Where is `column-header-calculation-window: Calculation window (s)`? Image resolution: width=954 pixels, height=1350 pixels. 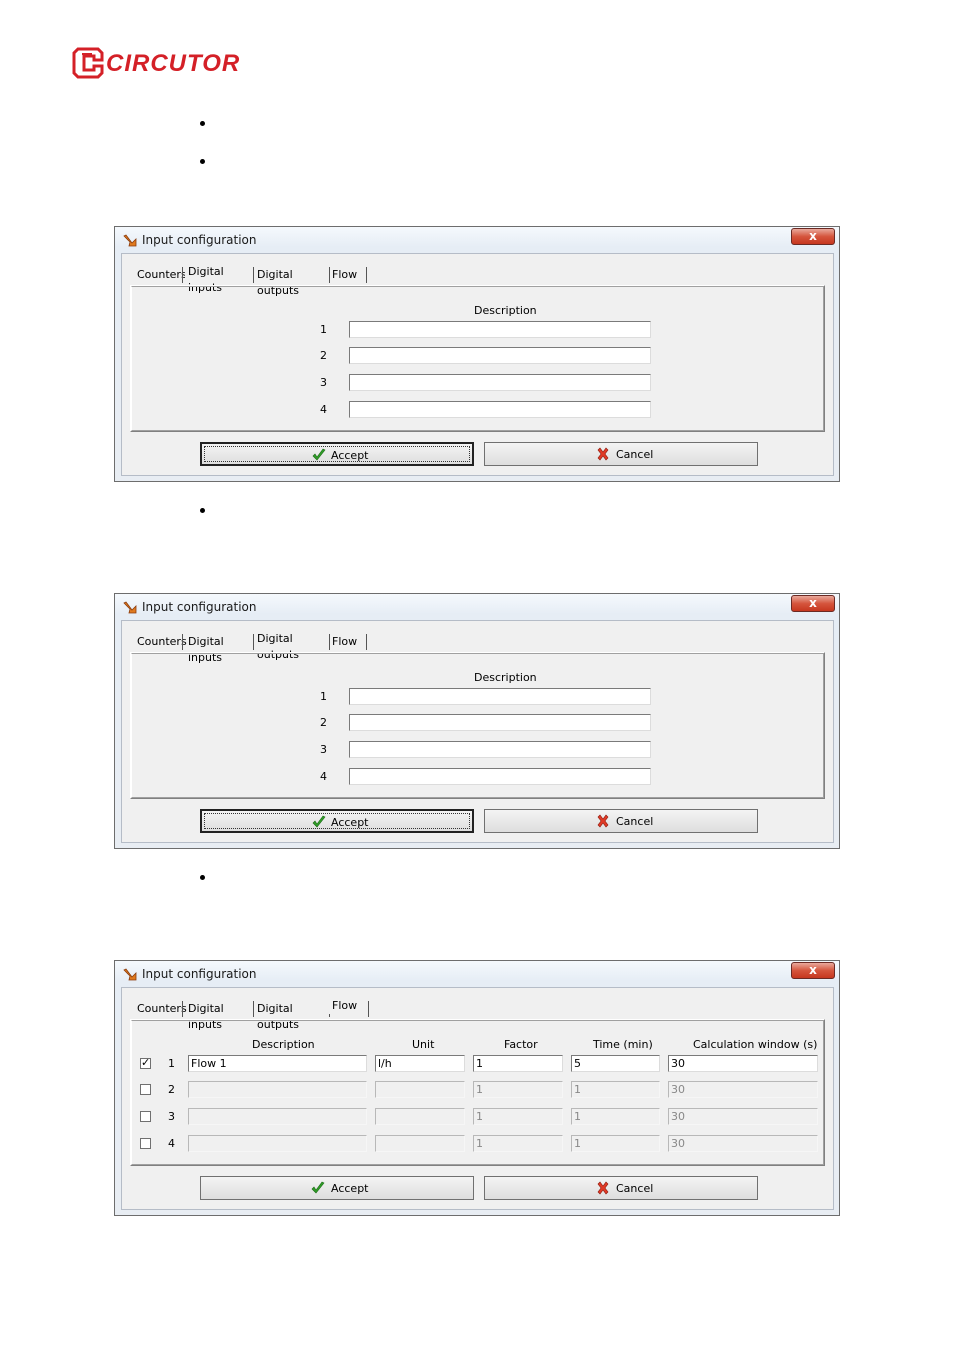
column-header-calculation-window: Calculation window (s) is located at coordinates (755, 1044).